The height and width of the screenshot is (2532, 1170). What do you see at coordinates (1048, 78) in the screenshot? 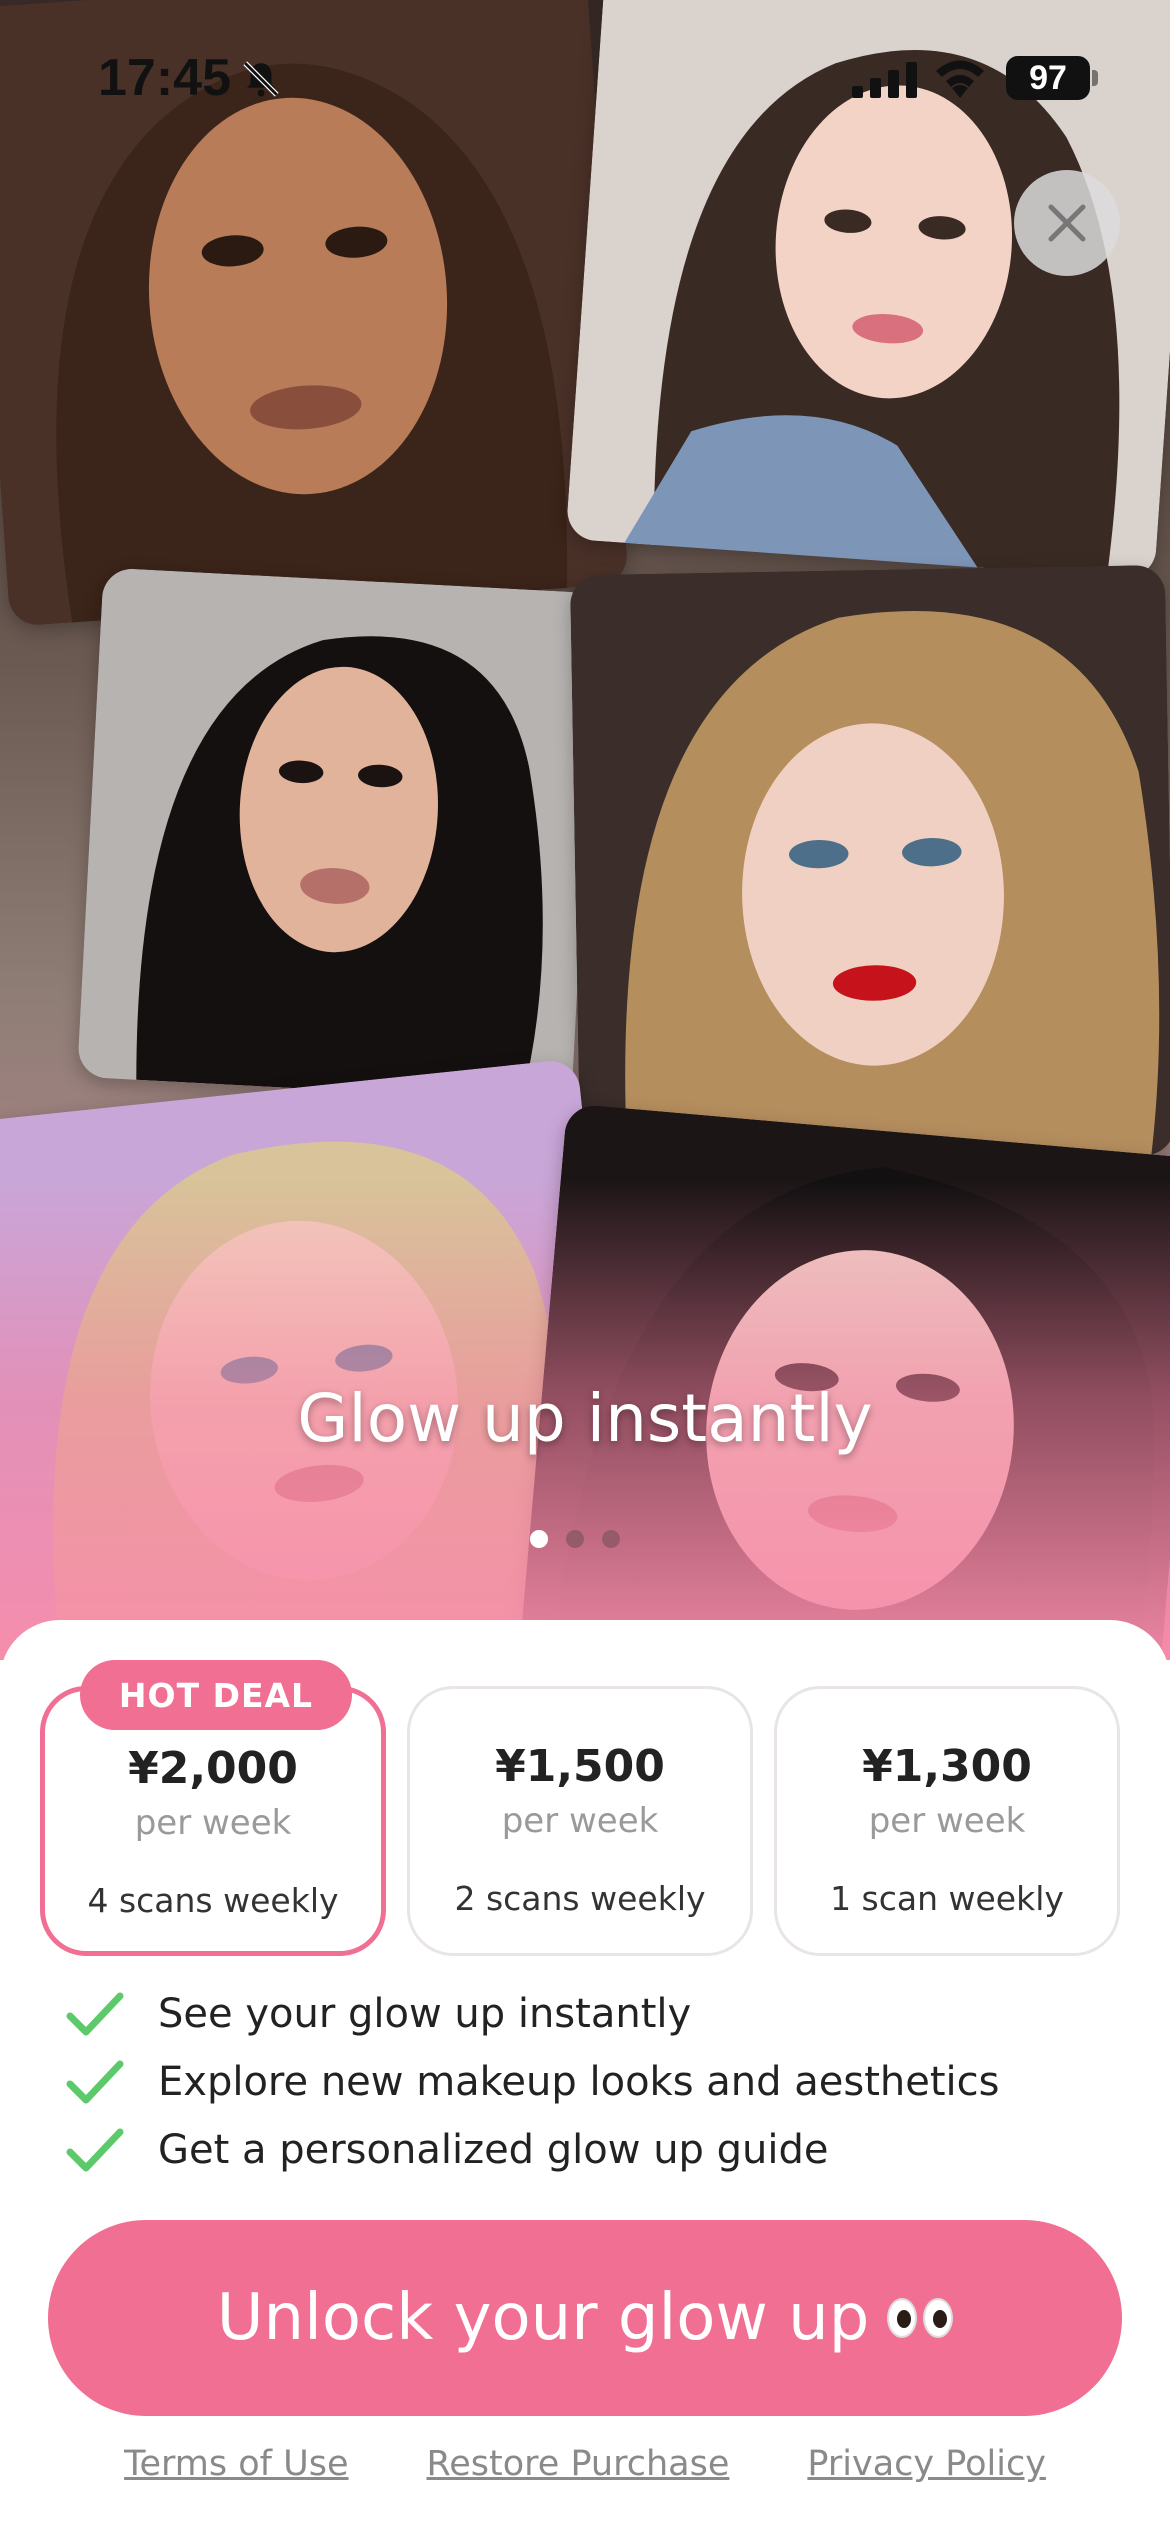
I see `battery-icon: 97` at bounding box center [1048, 78].